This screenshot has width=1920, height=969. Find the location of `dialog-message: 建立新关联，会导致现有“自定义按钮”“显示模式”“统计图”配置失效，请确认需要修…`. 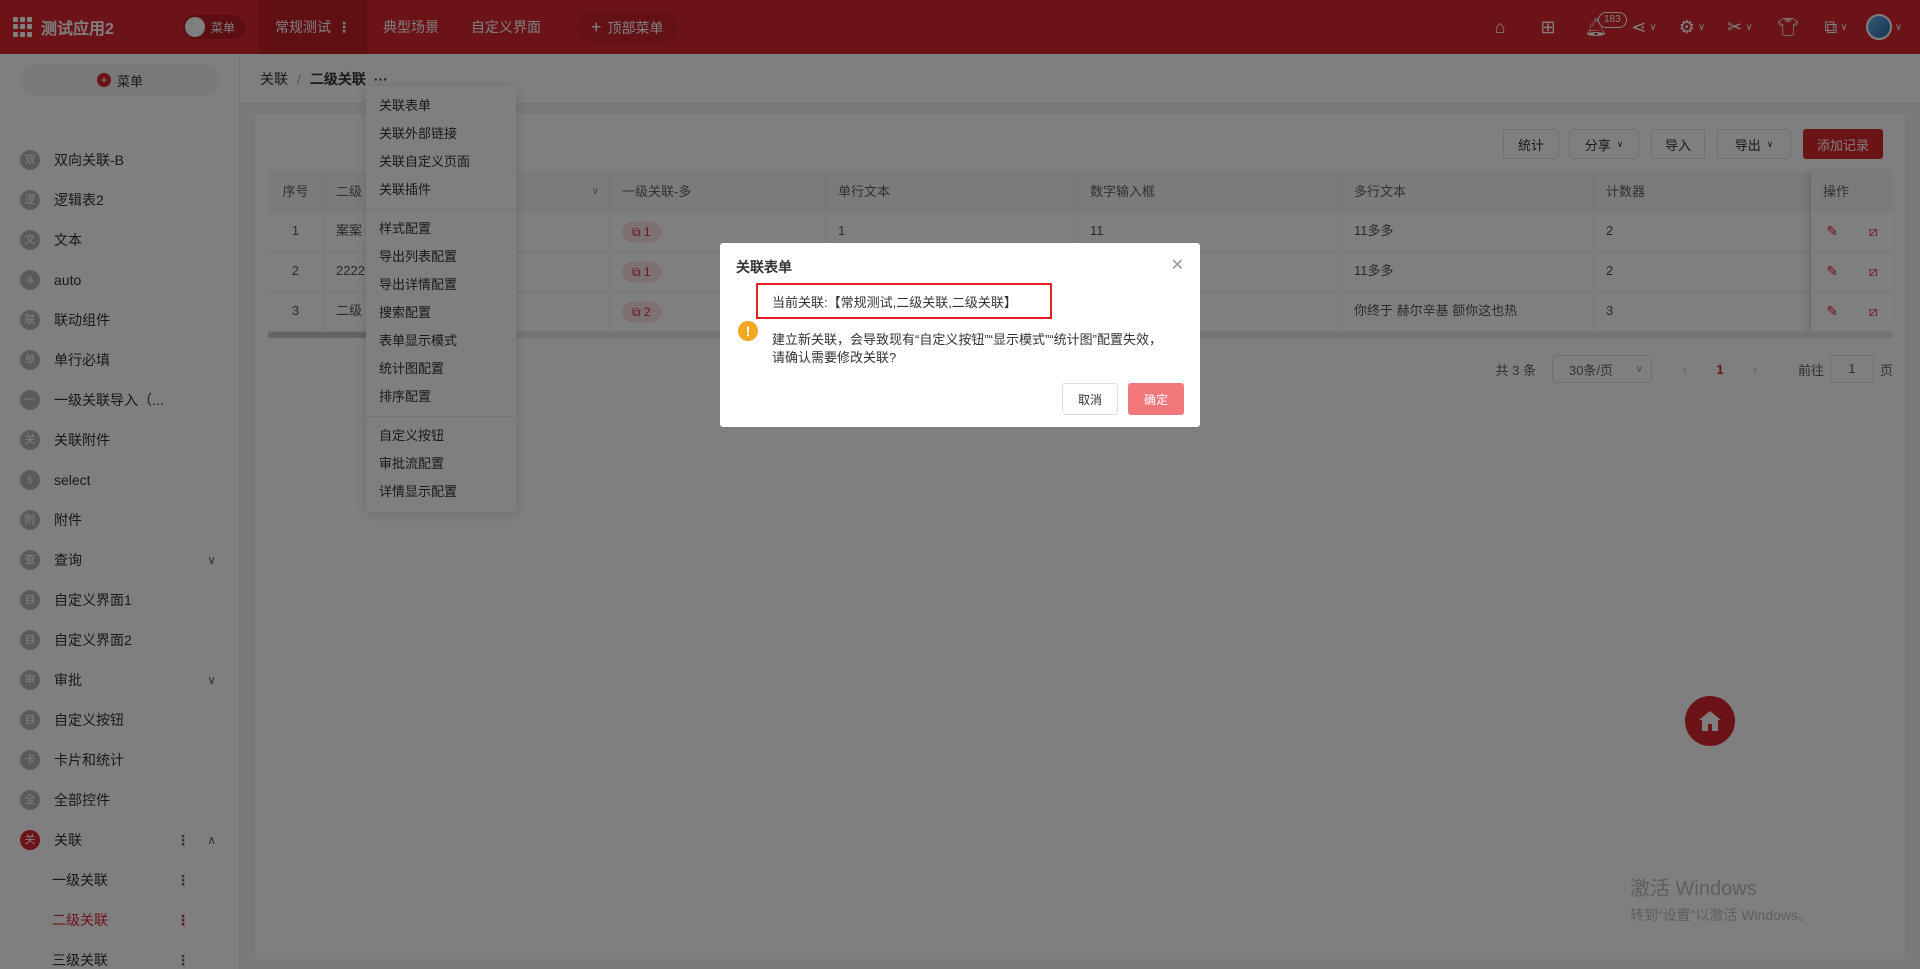

dialog-message: 建立新关联，会导致现有“自定义按钮”“显示模式”“统计图”配置失效，请确认需要修… is located at coordinates (967, 348).